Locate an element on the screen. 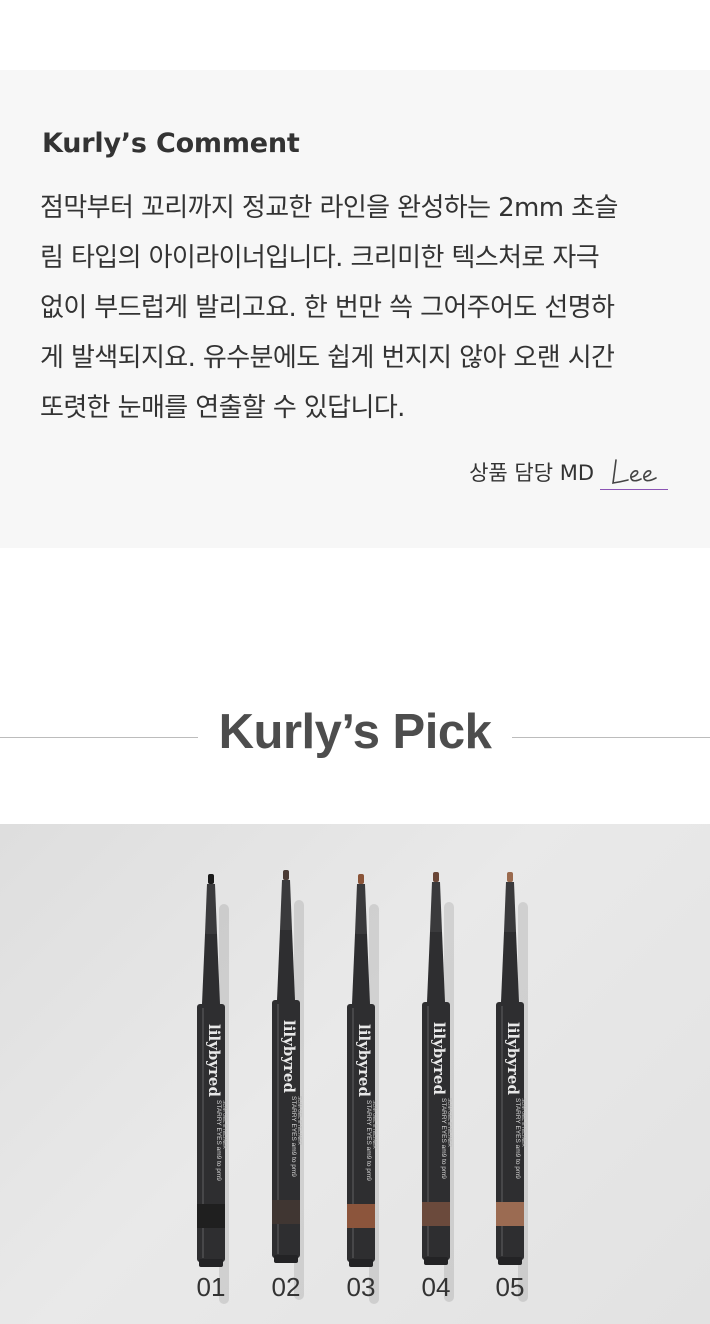 This screenshot has width=710, height=1324. md-signature: 상품 담당 MD is located at coordinates (568, 470).